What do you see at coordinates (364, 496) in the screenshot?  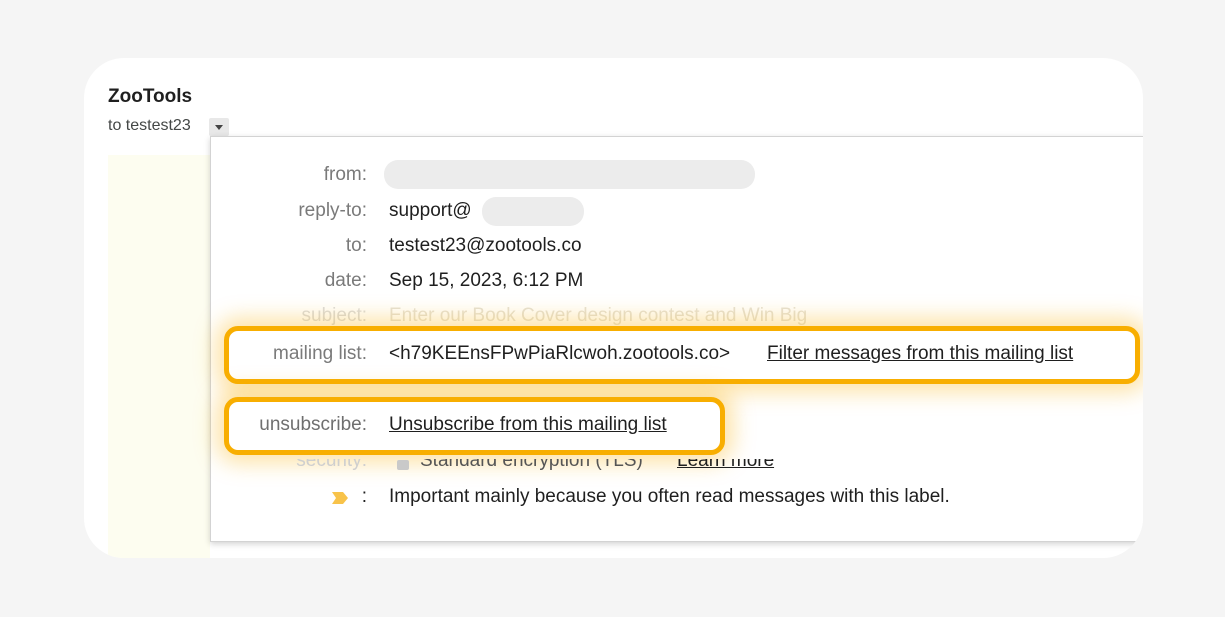 I see `importance-colon: :` at bounding box center [364, 496].